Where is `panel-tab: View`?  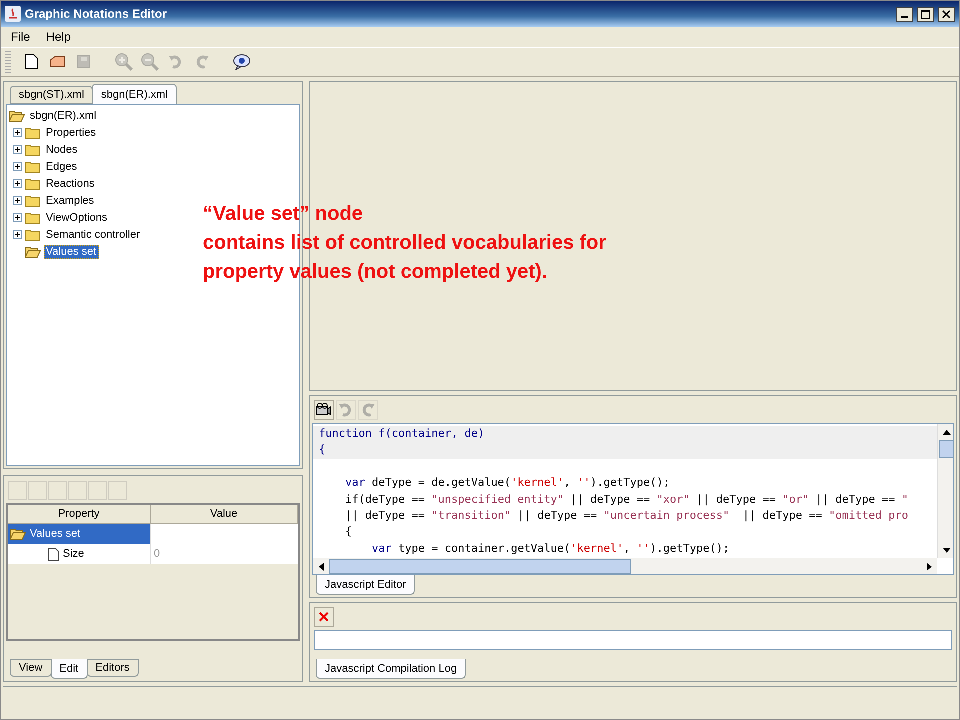
panel-tab: View is located at coordinates (31, 668).